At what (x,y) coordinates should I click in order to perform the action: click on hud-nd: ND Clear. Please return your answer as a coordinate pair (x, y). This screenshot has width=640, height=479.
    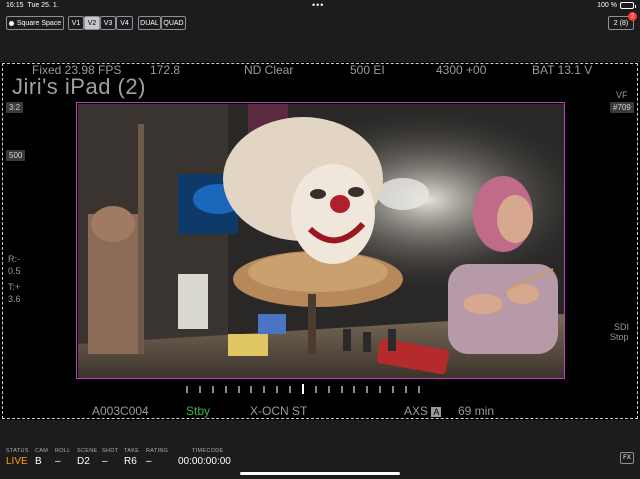
    Looking at the image, I should click on (269, 70).